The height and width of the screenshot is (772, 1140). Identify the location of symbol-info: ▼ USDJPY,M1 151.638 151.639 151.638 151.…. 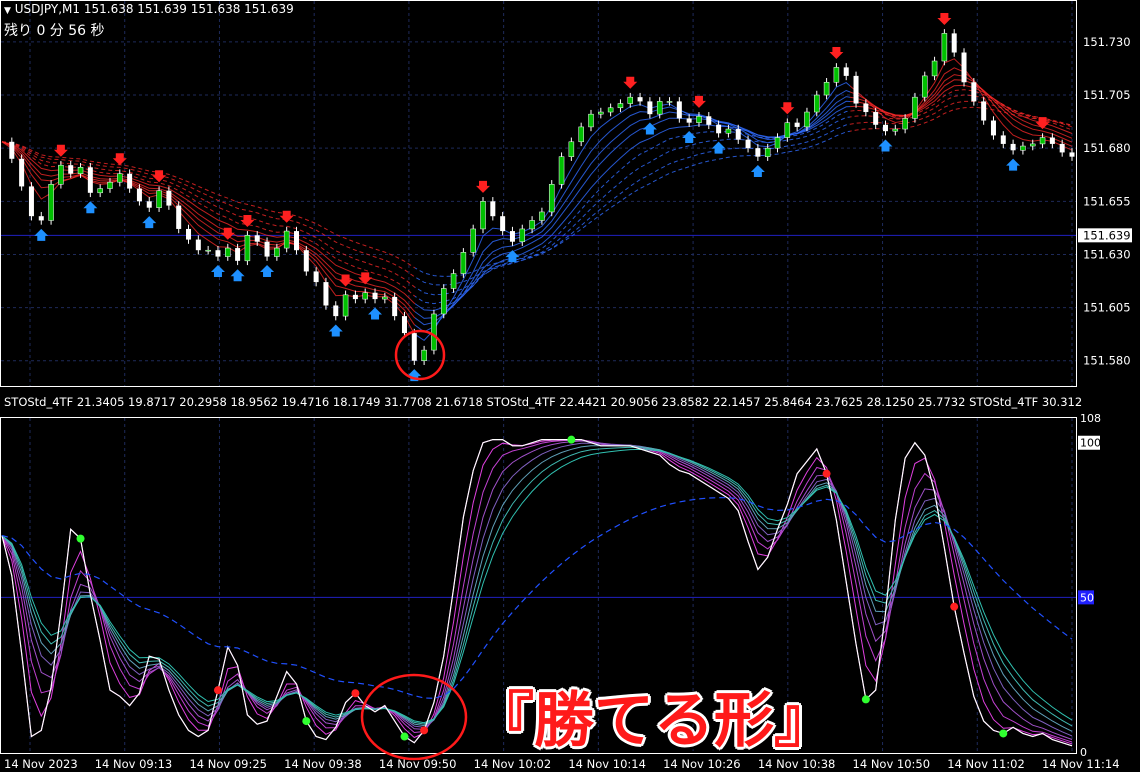
(149, 9).